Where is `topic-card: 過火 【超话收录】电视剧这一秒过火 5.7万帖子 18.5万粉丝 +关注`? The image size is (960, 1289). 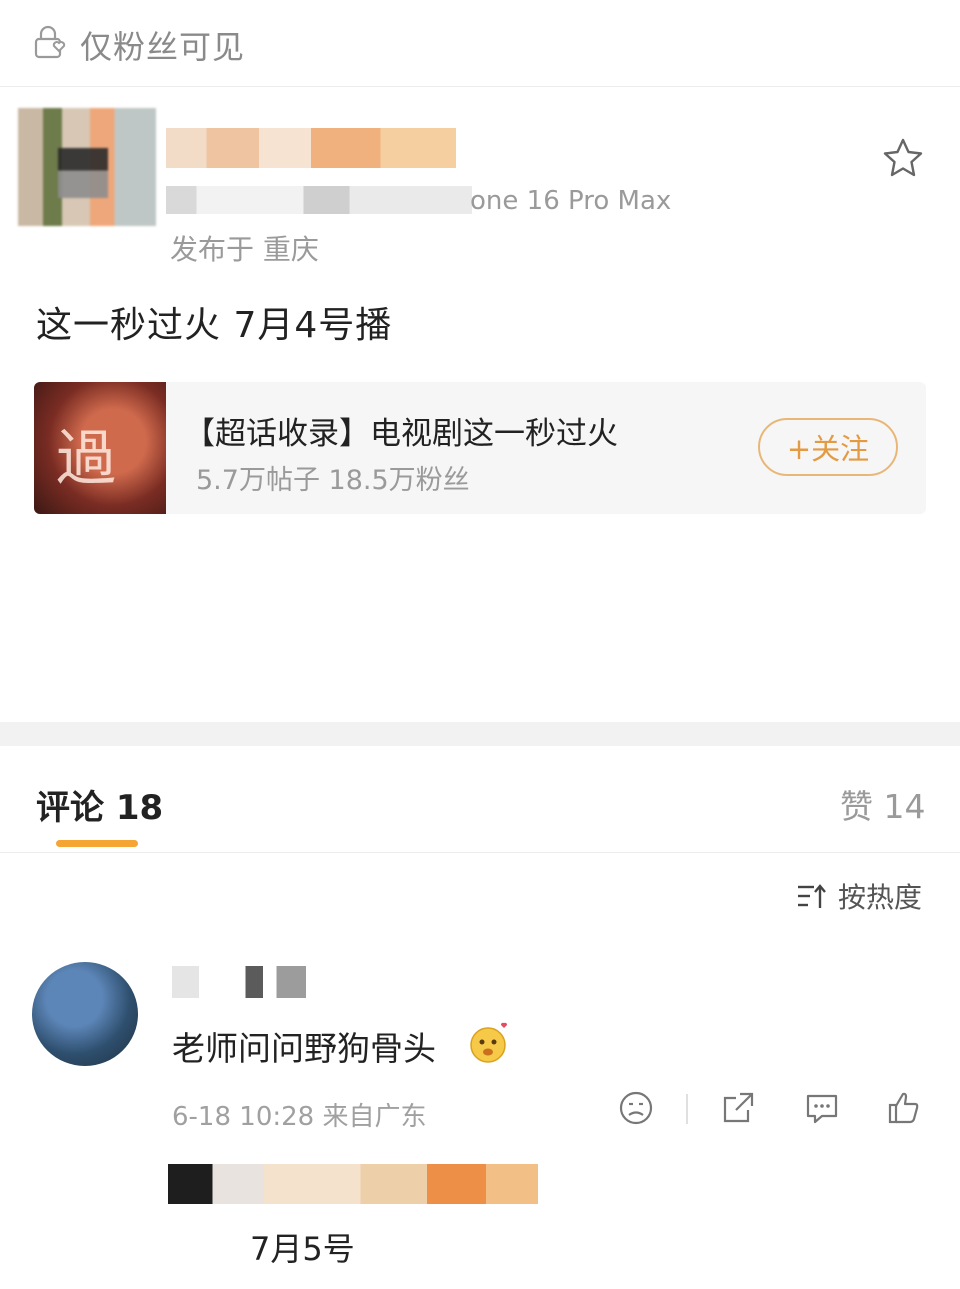 topic-card: 過火 【超话收录】电视剧这一秒过火 5.7万帖子 18.5万粉丝 +关注 is located at coordinates (480, 448).